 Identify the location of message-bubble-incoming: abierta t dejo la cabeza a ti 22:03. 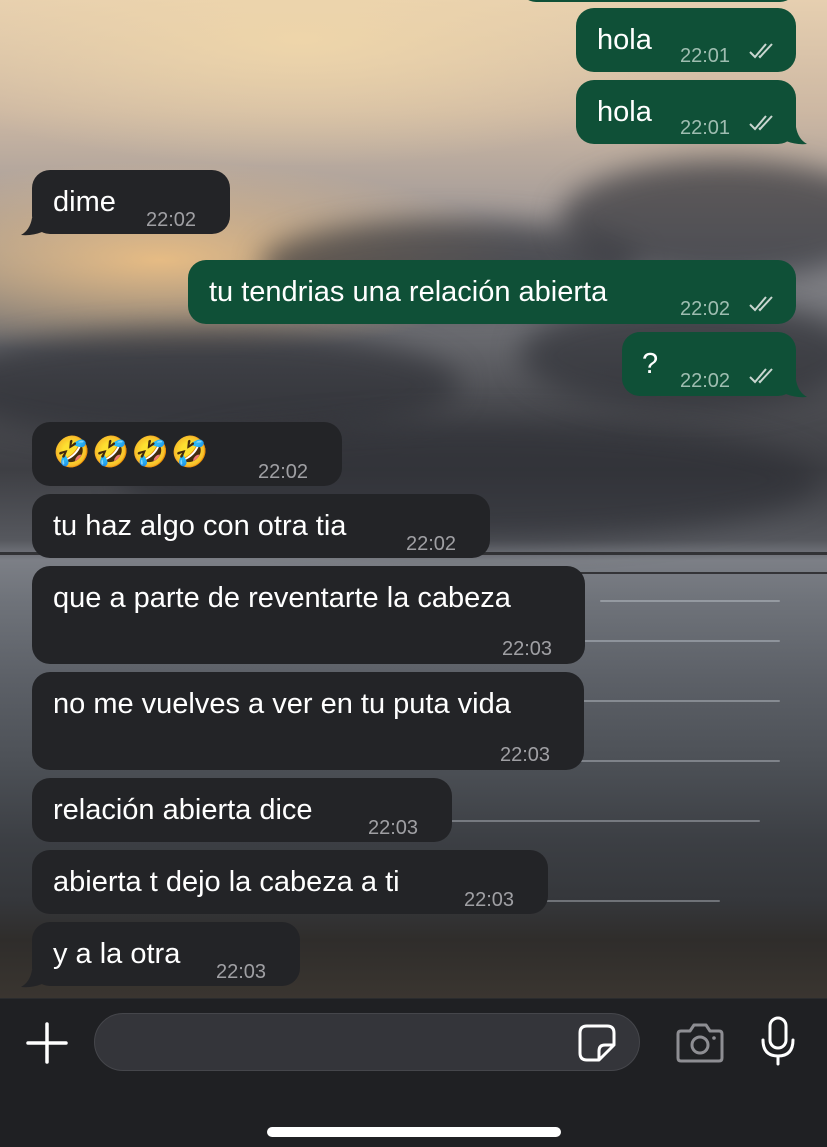
(290, 882).